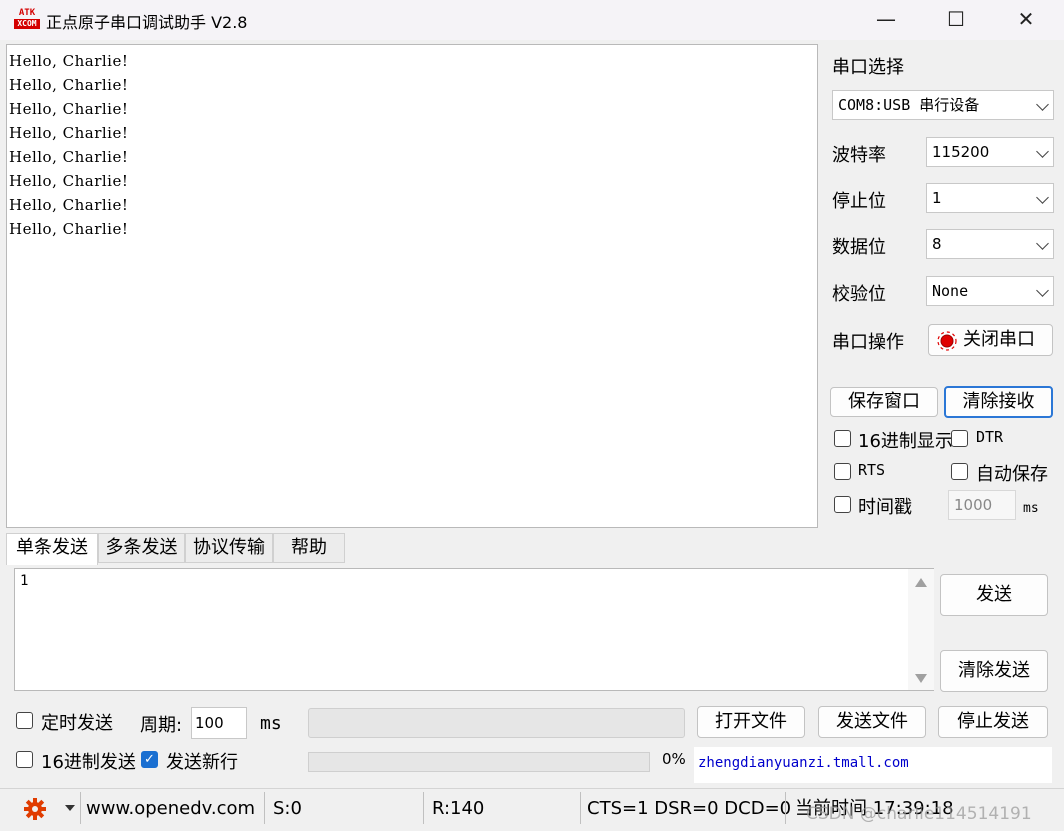  Describe the element at coordinates (921, 582) in the screenshot. I see `scroll-up-icon` at that location.